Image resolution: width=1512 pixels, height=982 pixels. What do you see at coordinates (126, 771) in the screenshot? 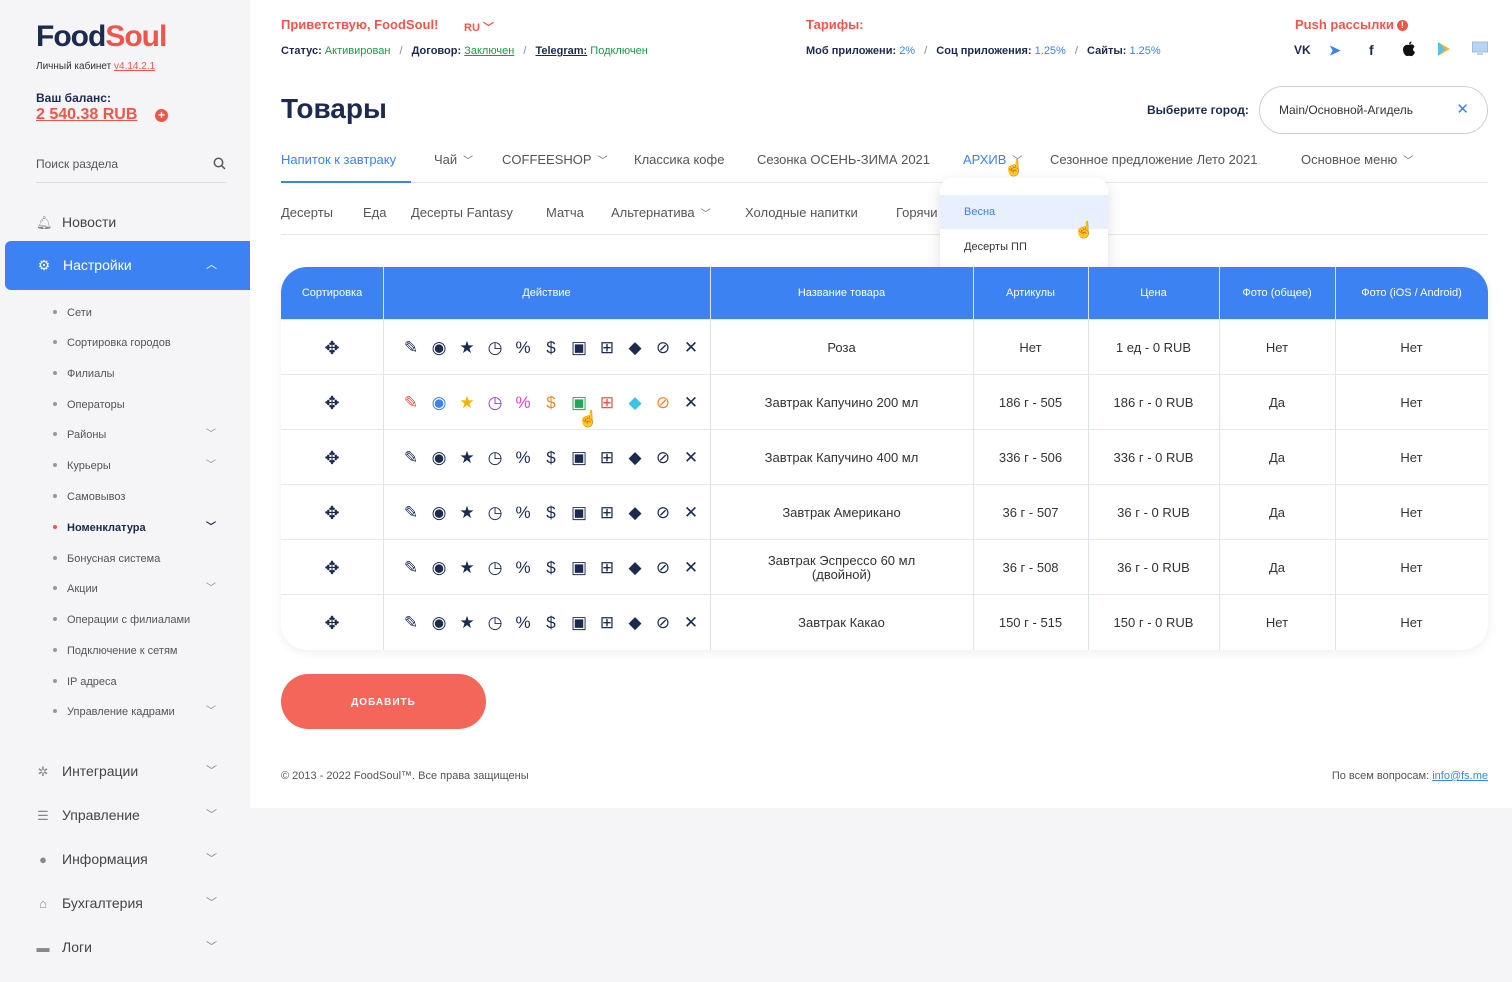
I see `nav-integrations: ✲ Интеграции ﹀` at bounding box center [126, 771].